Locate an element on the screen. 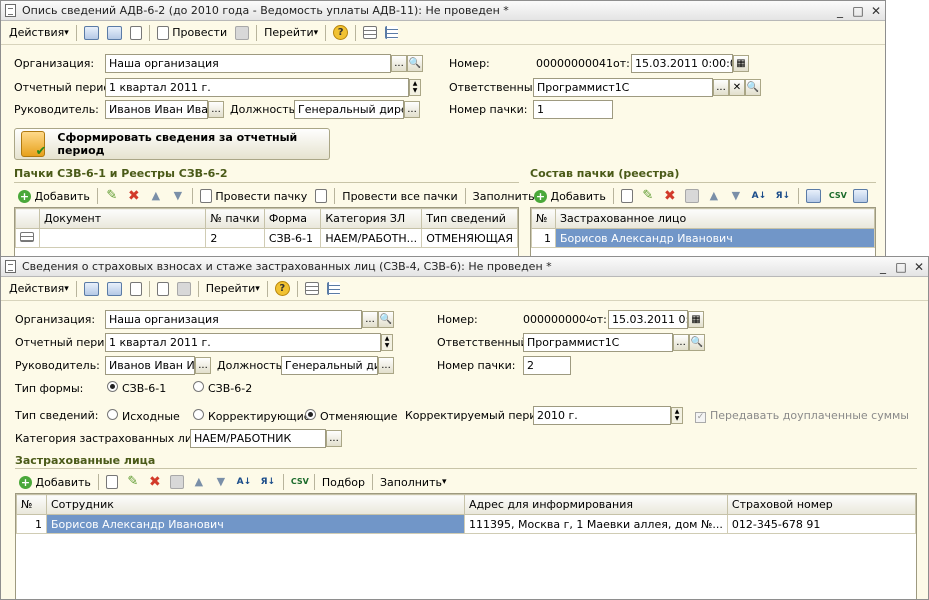 Image resolution: width=929 pixels, height=600 pixels. select-button: Подбор is located at coordinates (343, 482).